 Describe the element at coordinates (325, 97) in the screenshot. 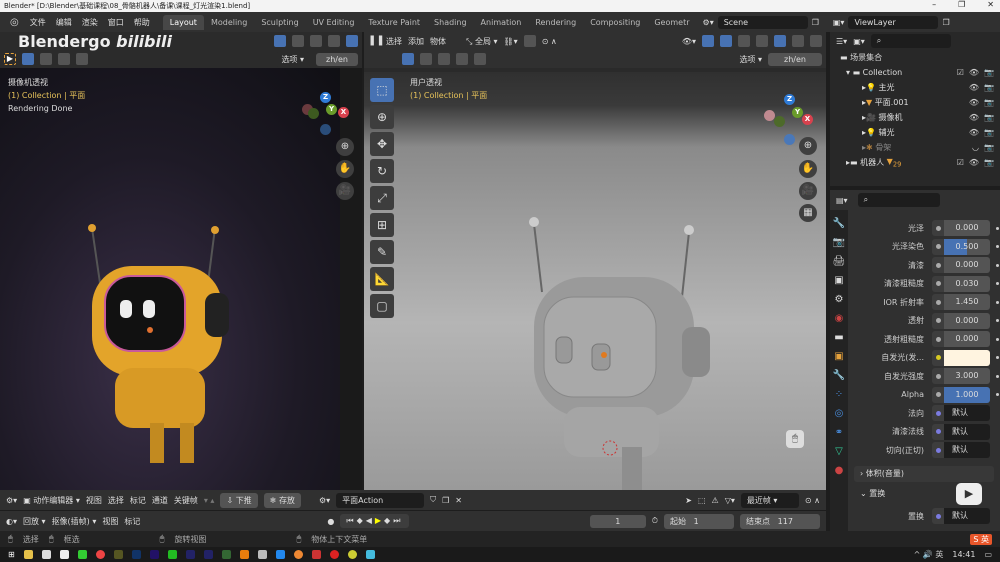

I see `axis-z: Z` at that location.